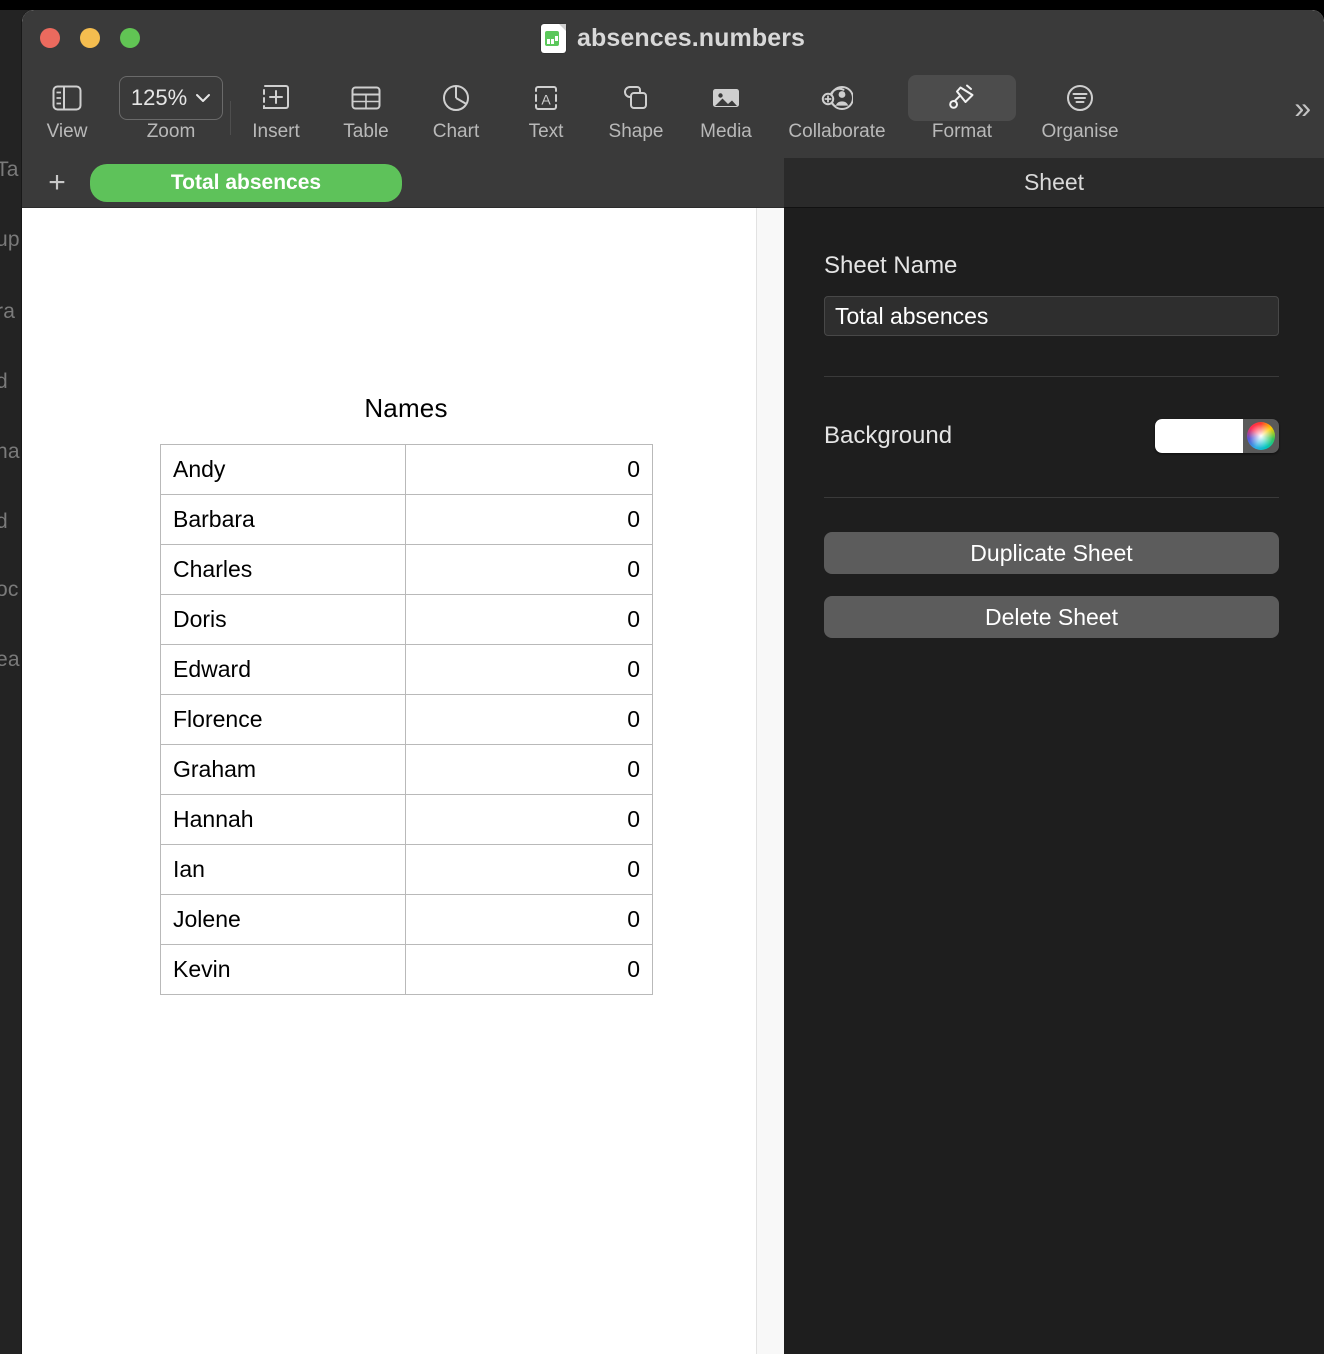  I want to click on toolbar-organise-label: Organise, so click(1080, 131).